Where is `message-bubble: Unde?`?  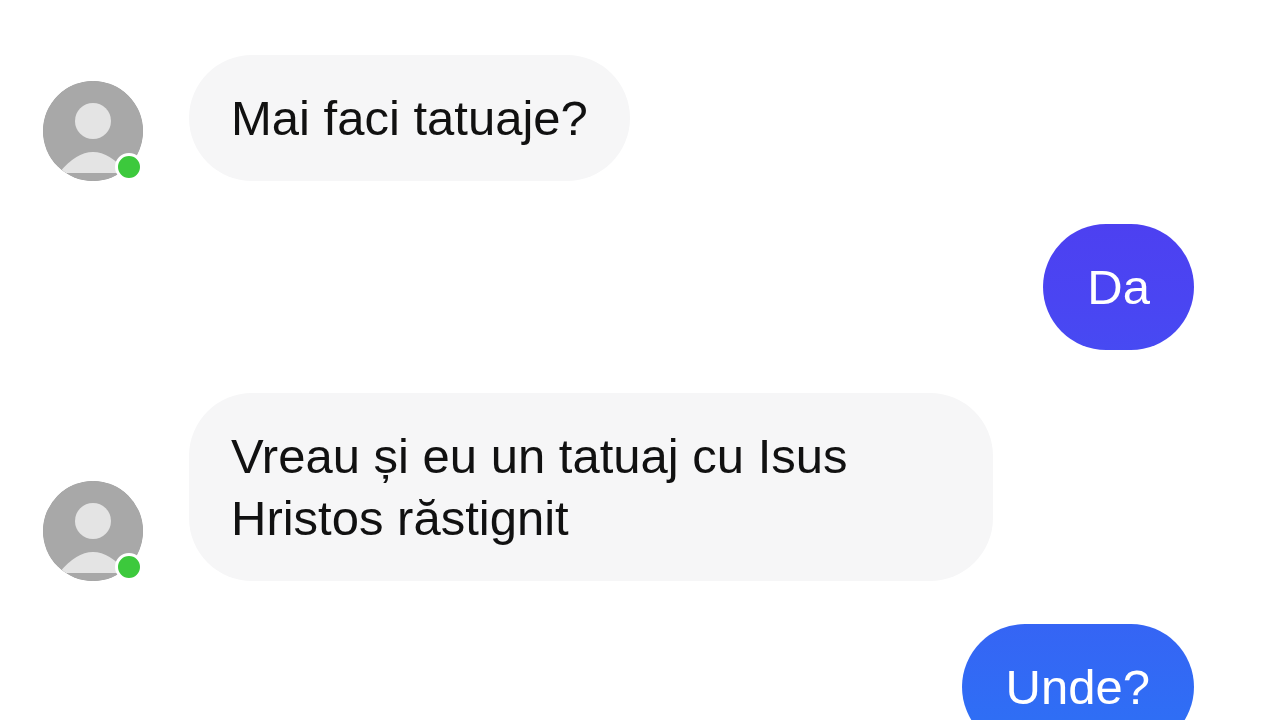
message-bubble: Unde? is located at coordinates (1077, 672).